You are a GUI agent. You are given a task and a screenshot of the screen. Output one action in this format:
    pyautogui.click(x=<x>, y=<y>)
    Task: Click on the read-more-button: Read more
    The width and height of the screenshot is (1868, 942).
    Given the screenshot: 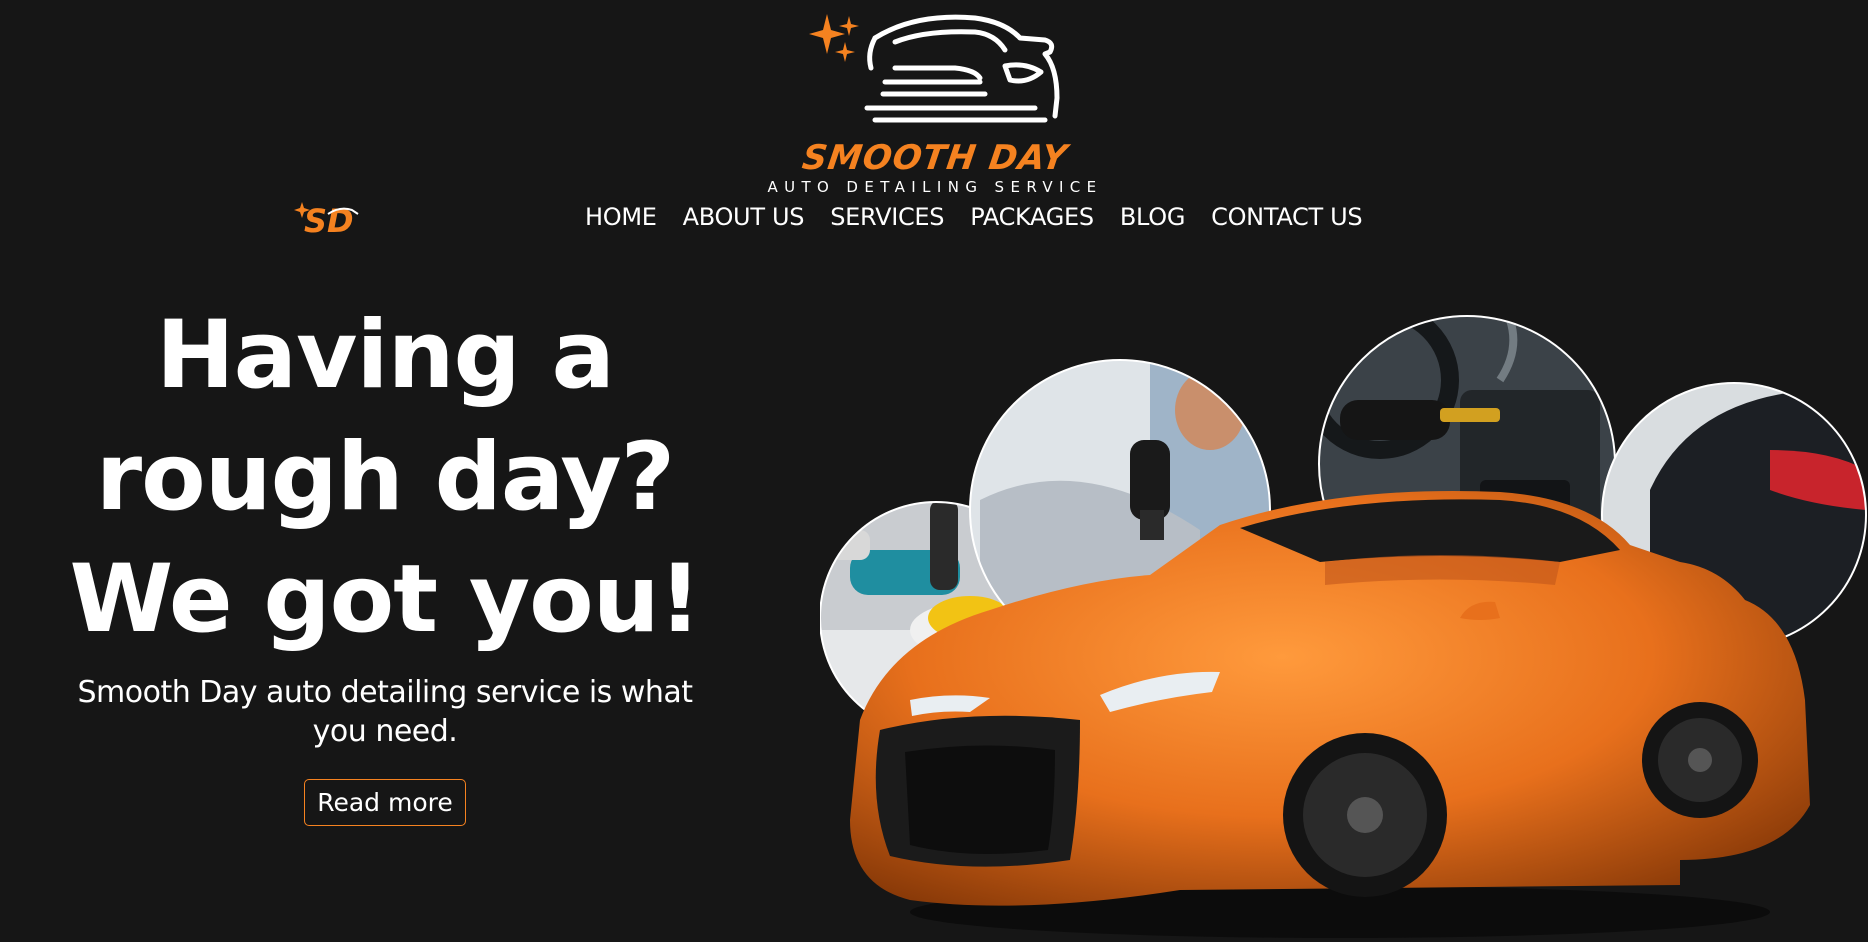 What is the action you would take?
    pyautogui.click(x=385, y=802)
    